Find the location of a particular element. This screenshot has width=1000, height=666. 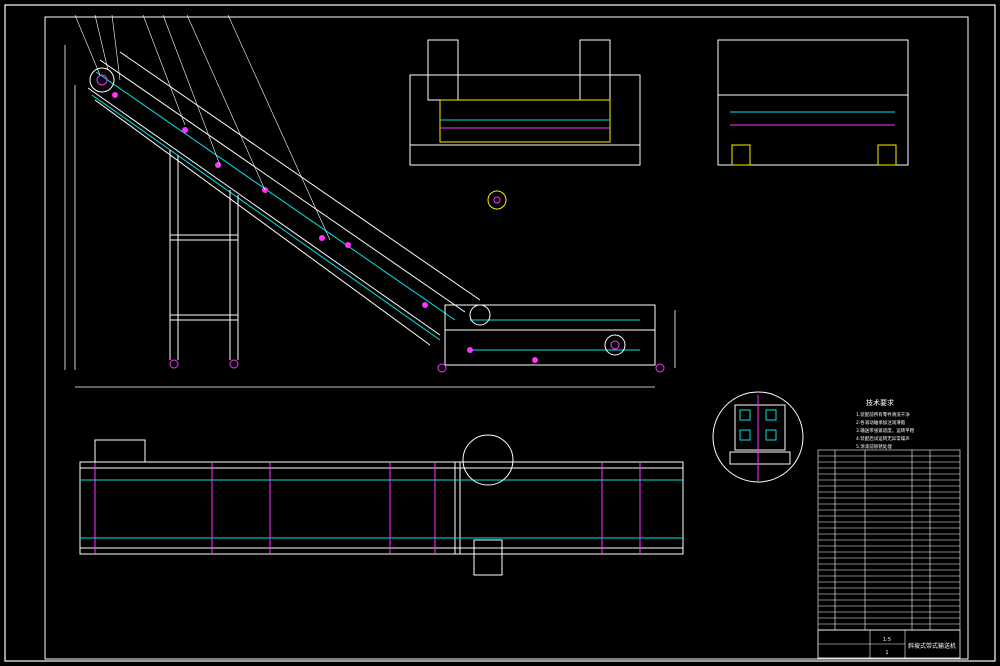

plan-view is located at coordinates (381, 505).